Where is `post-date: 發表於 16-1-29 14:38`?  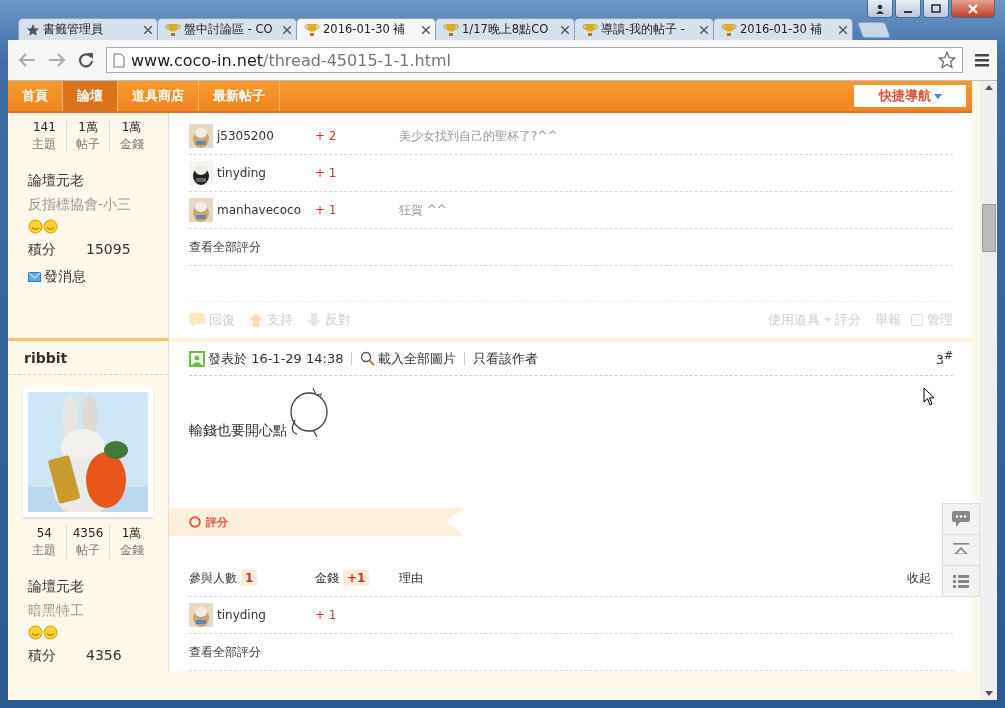 post-date: 發表於 16-1-29 14:38 is located at coordinates (276, 358).